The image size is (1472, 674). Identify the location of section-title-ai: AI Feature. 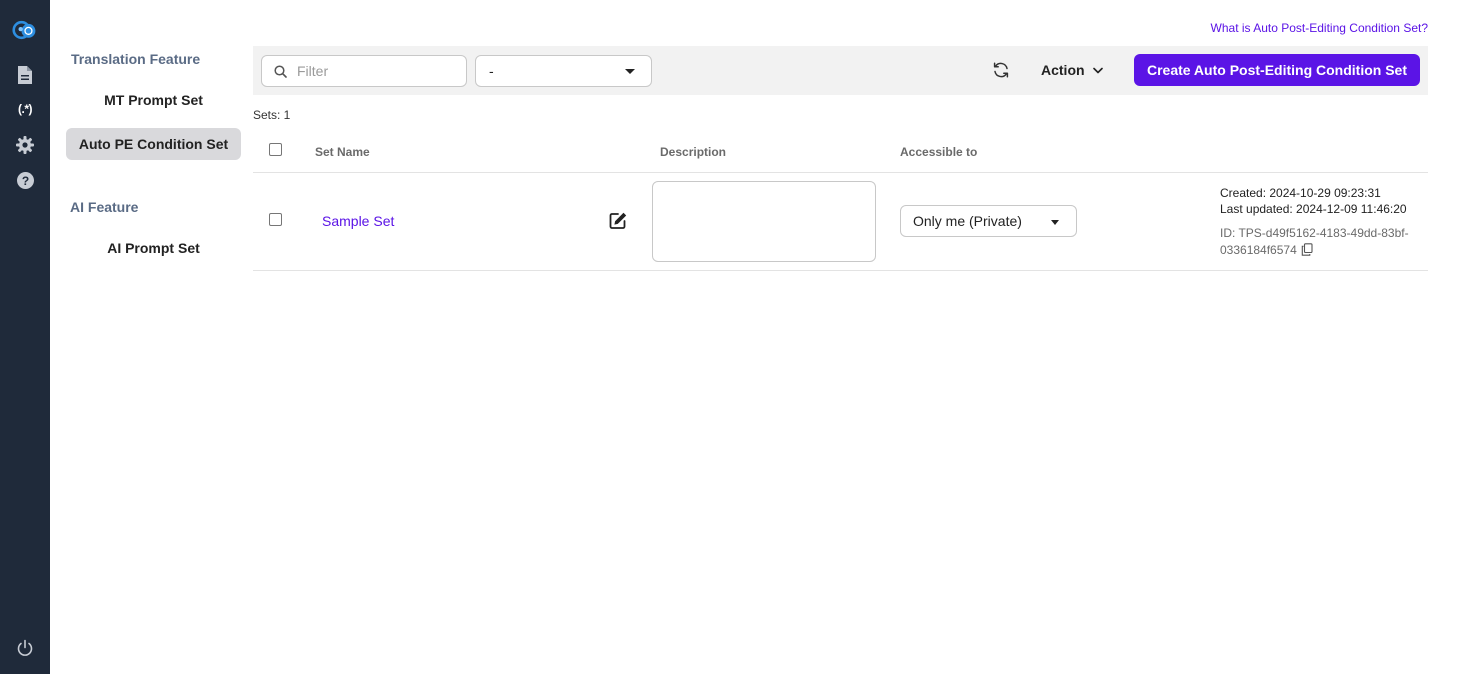
(104, 207).